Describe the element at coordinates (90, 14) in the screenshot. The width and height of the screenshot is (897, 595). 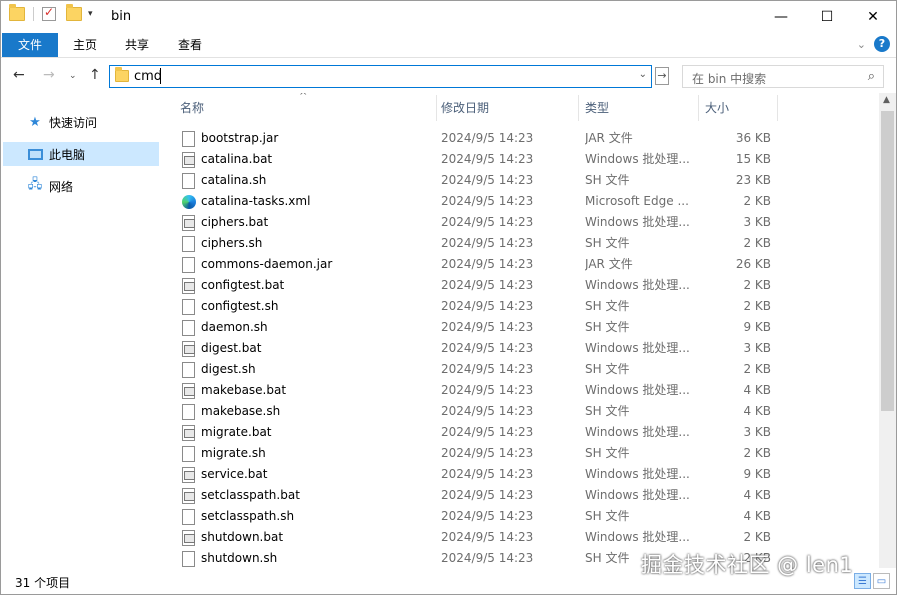
I see `customize-toolbar-icon: ▾` at that location.